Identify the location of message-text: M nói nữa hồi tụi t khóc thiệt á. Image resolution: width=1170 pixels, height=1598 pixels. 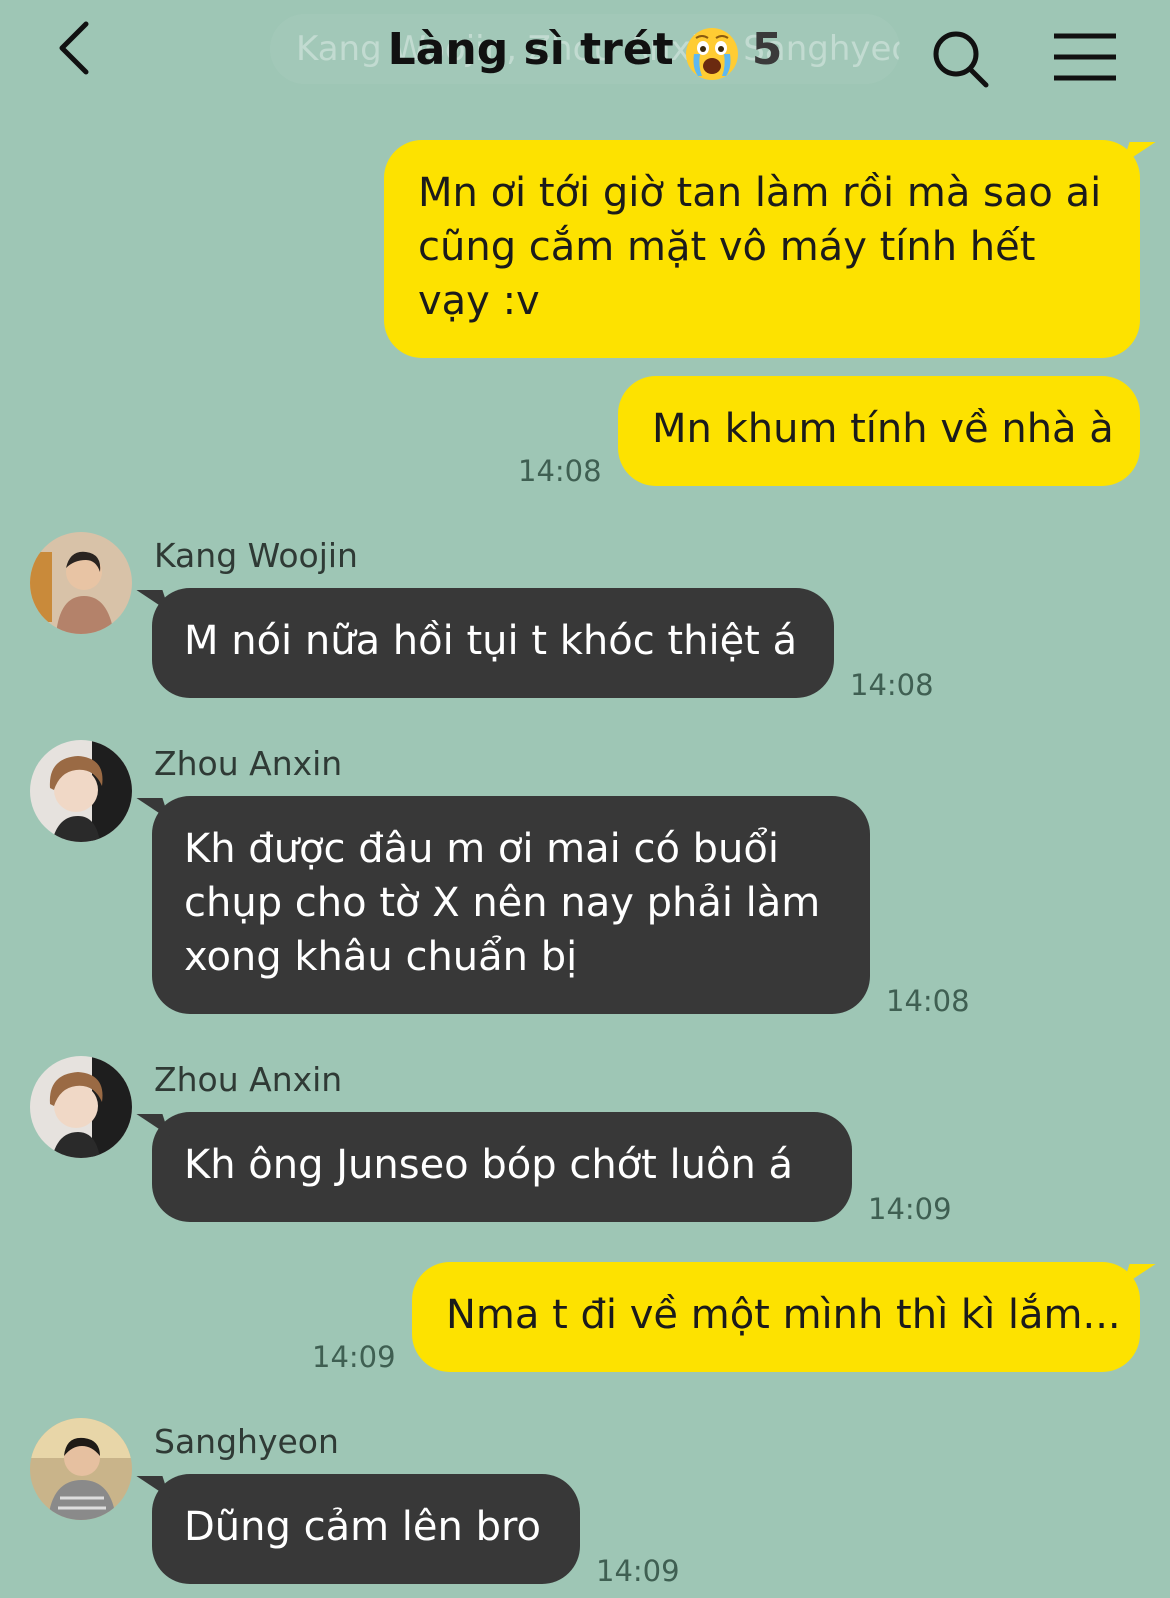
(491, 641).